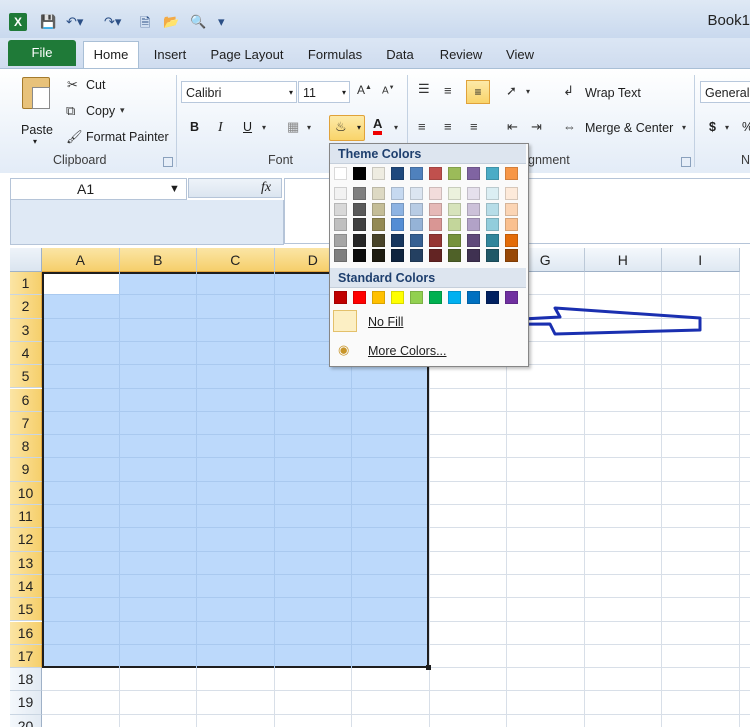 This screenshot has height=727, width=750. What do you see at coordinates (198, 22) in the screenshot?
I see `print-preview-icon: 🔍` at bounding box center [198, 22].